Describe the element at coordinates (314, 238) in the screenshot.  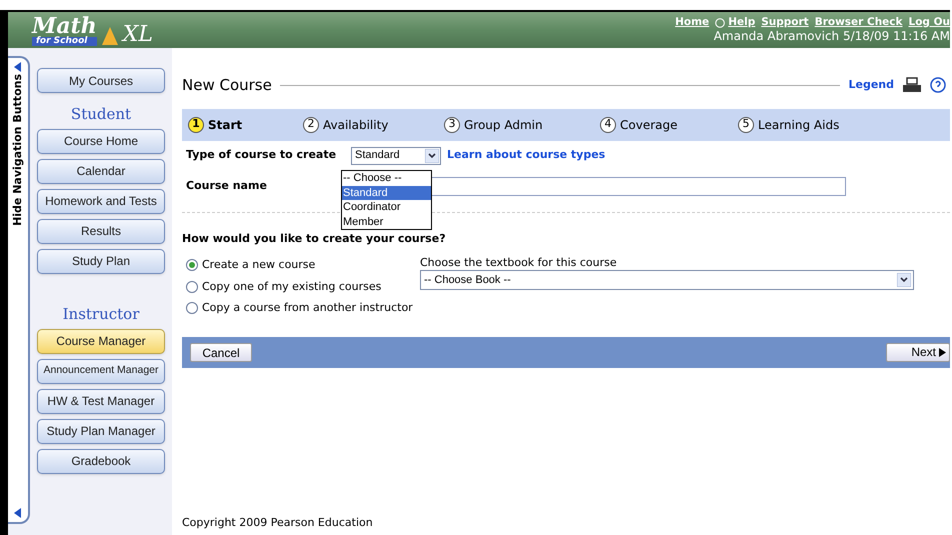
I see `question-text: How would you like to create your course?` at that location.